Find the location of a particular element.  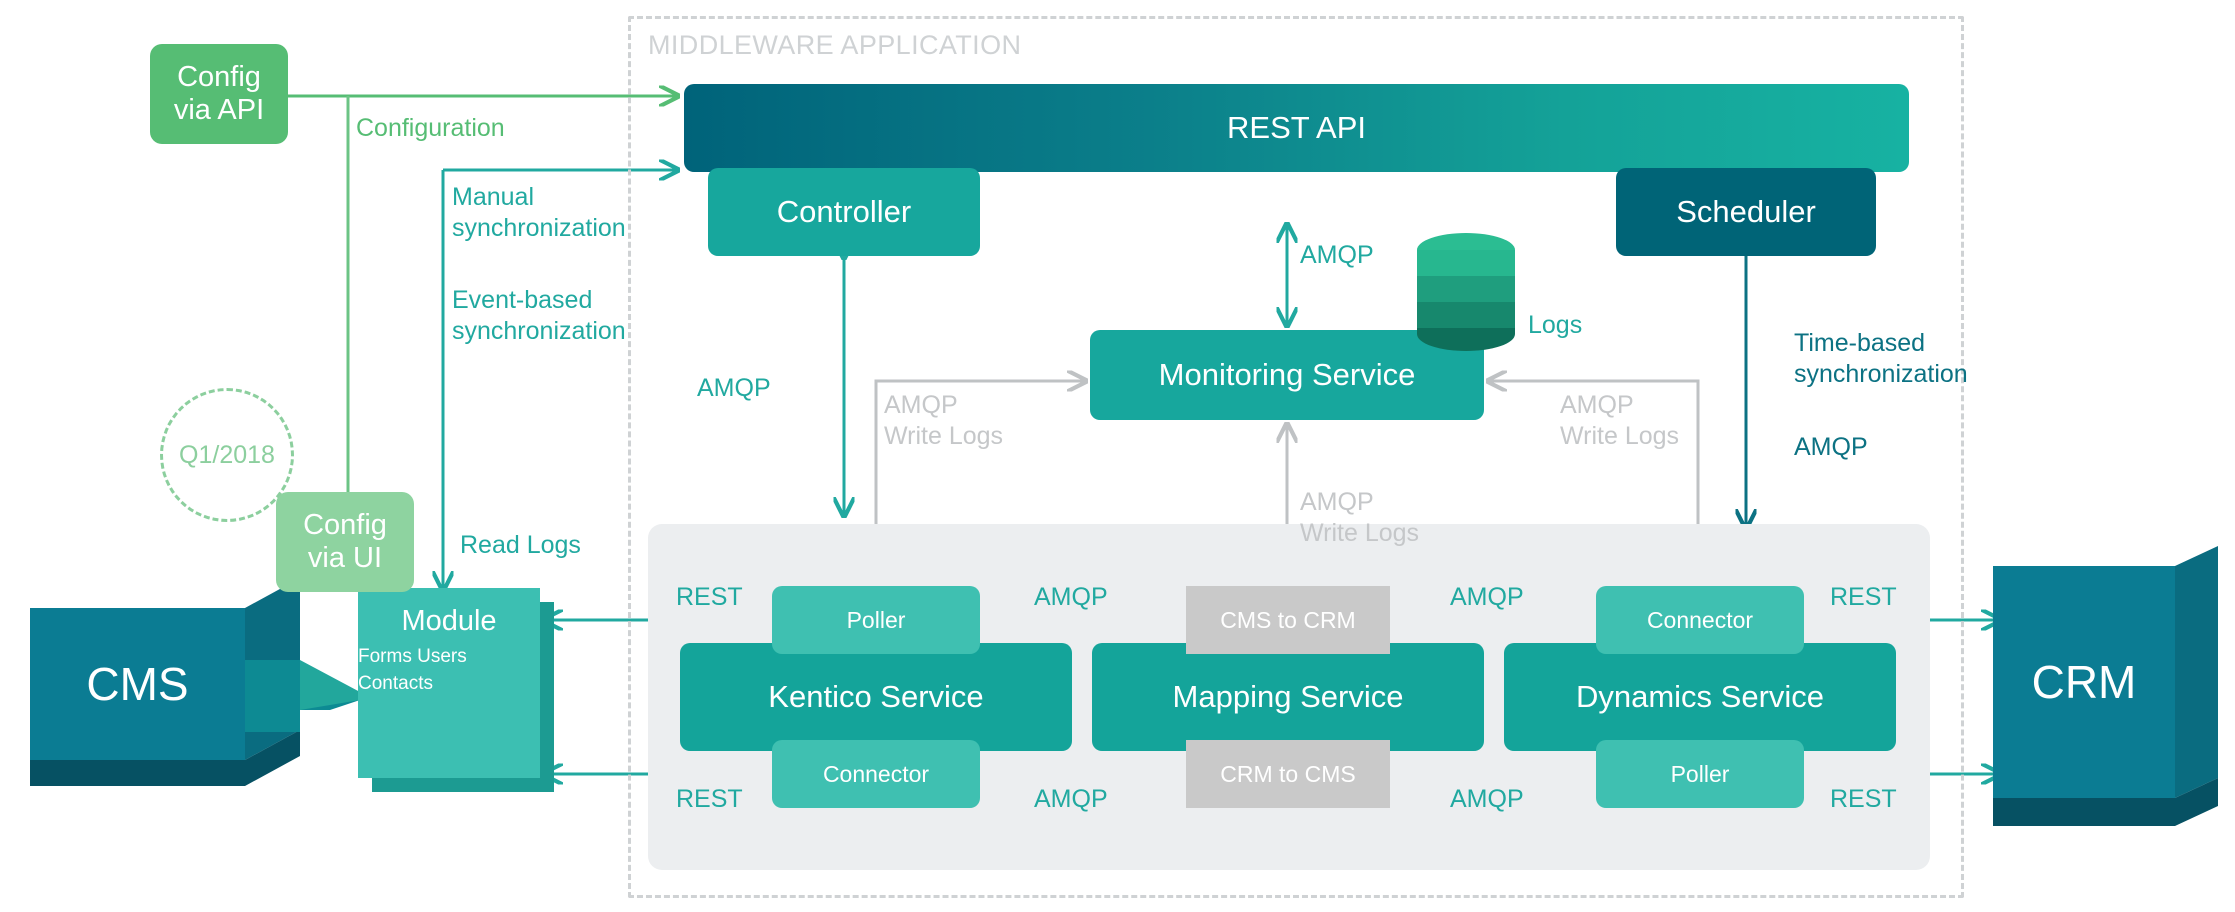

crm-label: CRM is located at coordinates (2084, 681).